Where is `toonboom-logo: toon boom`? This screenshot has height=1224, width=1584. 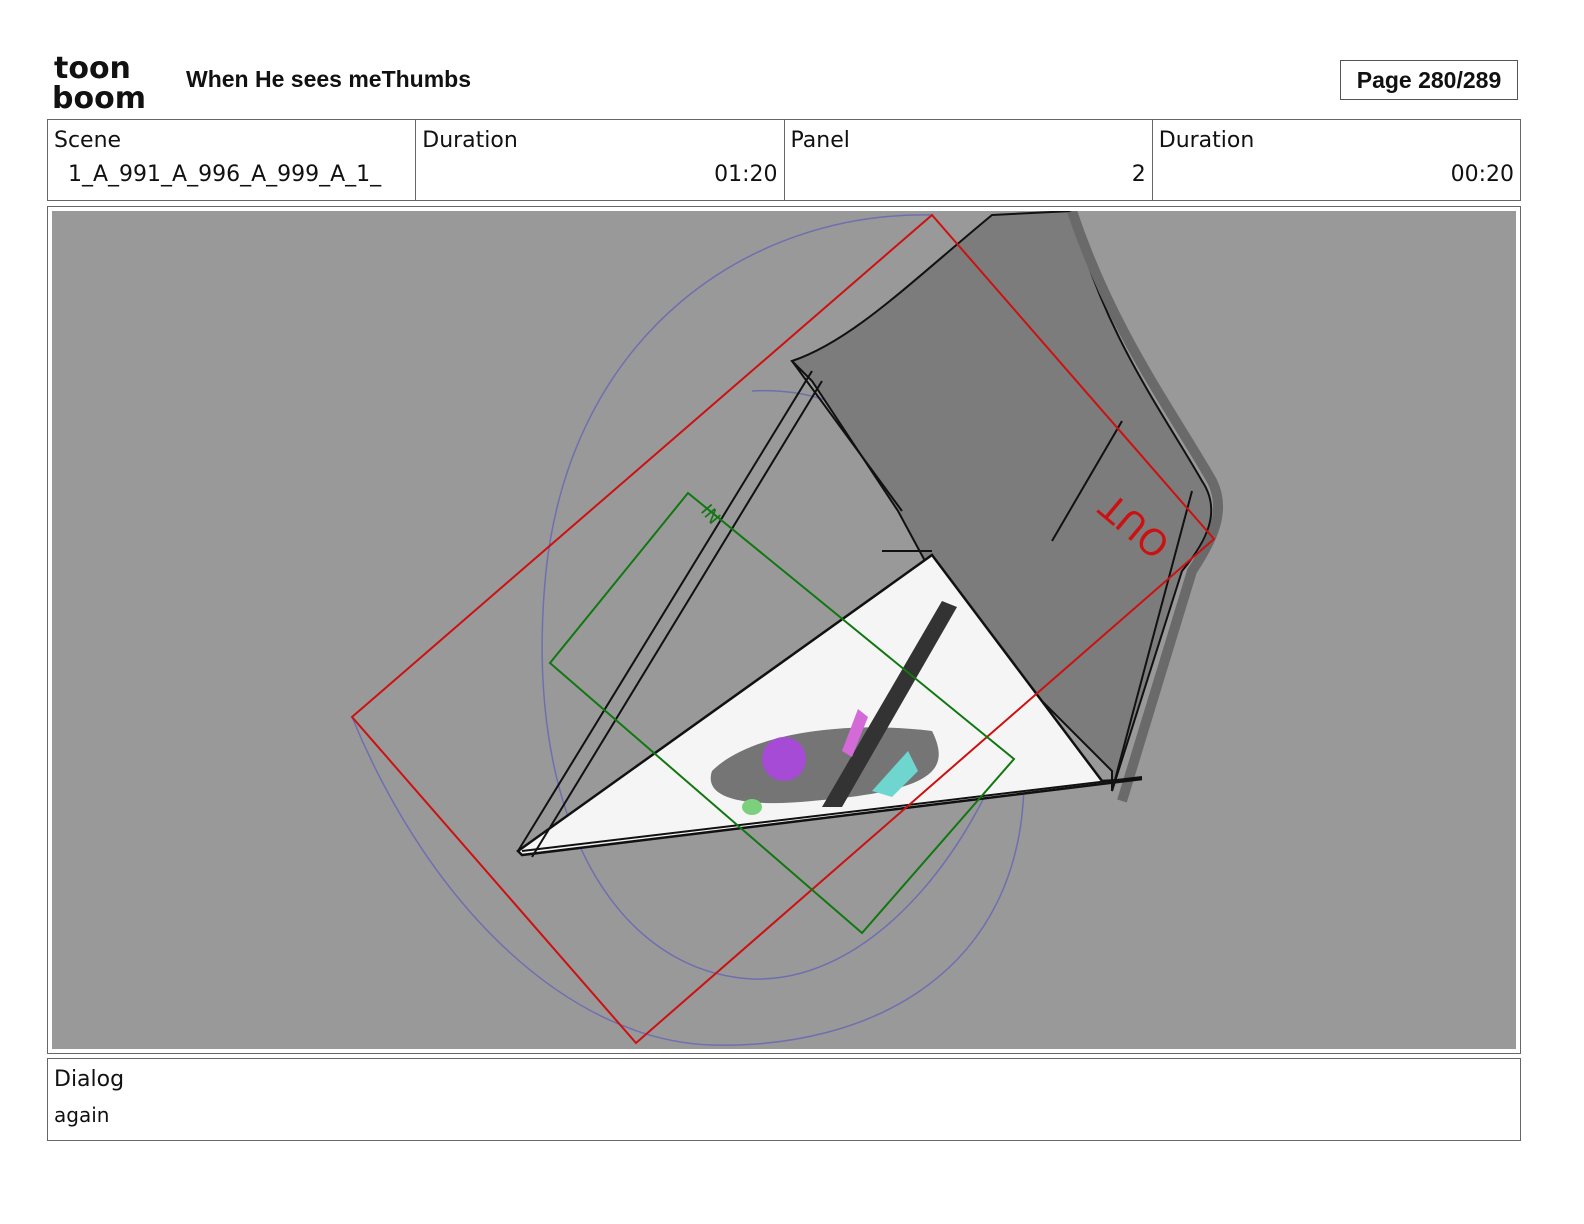 toonboom-logo: toon boom is located at coordinates (99, 82).